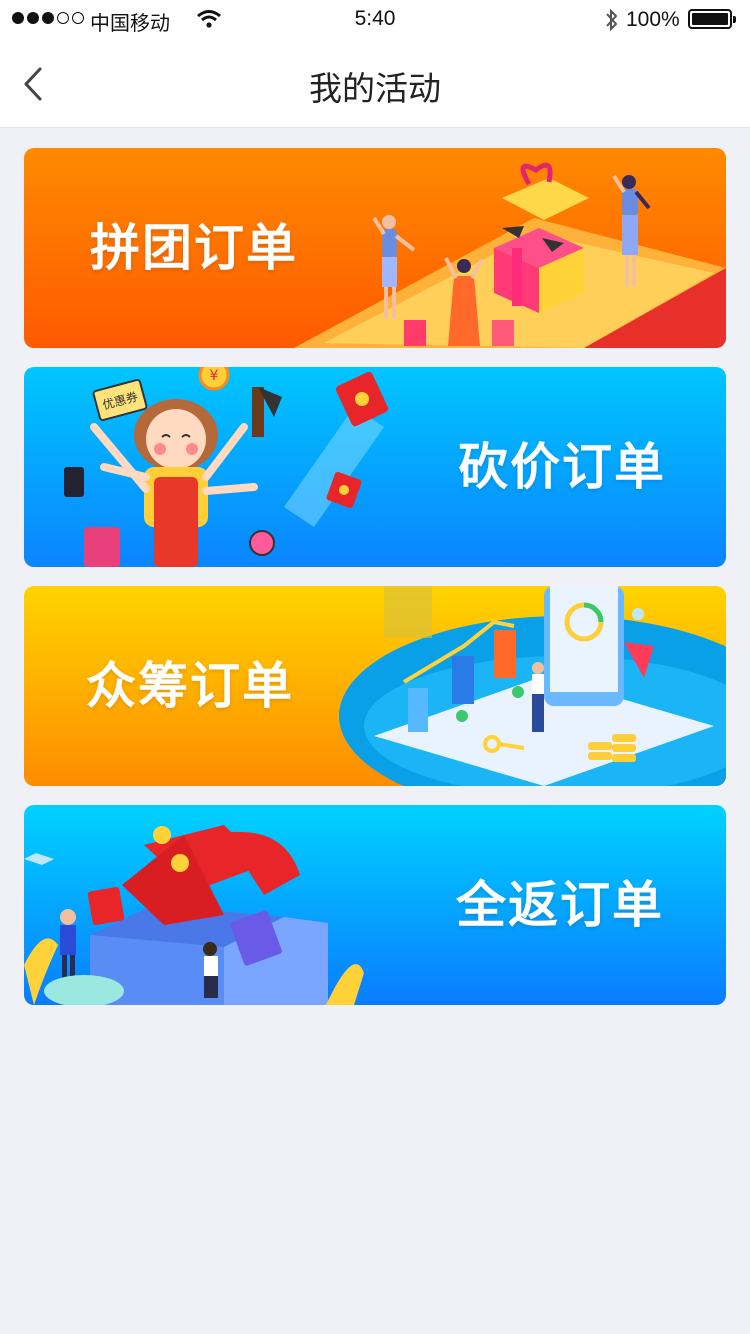 This screenshot has height=1334, width=750. I want to click on status-bar: 中国移动 5:40 100%, so click(375, 20).